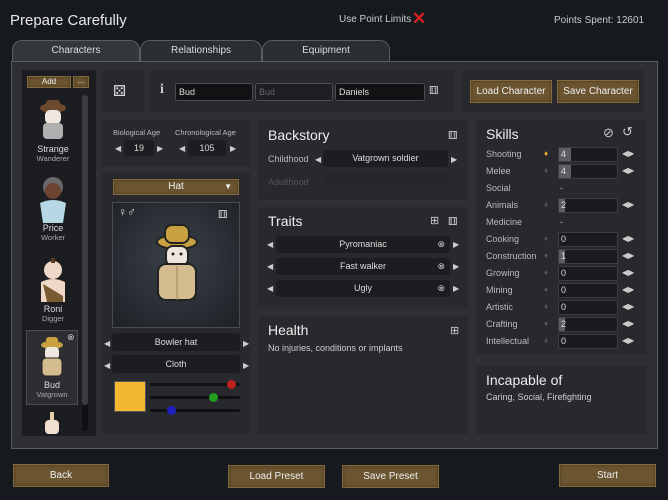 The width and height of the screenshot is (668, 500). What do you see at coordinates (195, 410) in the screenshot?
I see `blue-slider-track` at bounding box center [195, 410].